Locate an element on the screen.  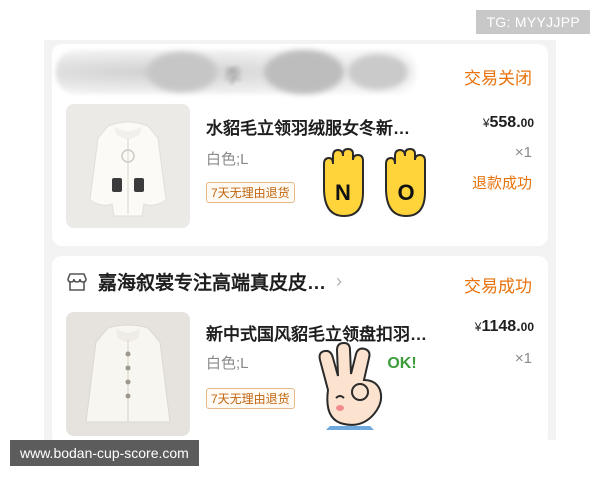
order-status: 交易成功 is located at coordinates (498, 286).